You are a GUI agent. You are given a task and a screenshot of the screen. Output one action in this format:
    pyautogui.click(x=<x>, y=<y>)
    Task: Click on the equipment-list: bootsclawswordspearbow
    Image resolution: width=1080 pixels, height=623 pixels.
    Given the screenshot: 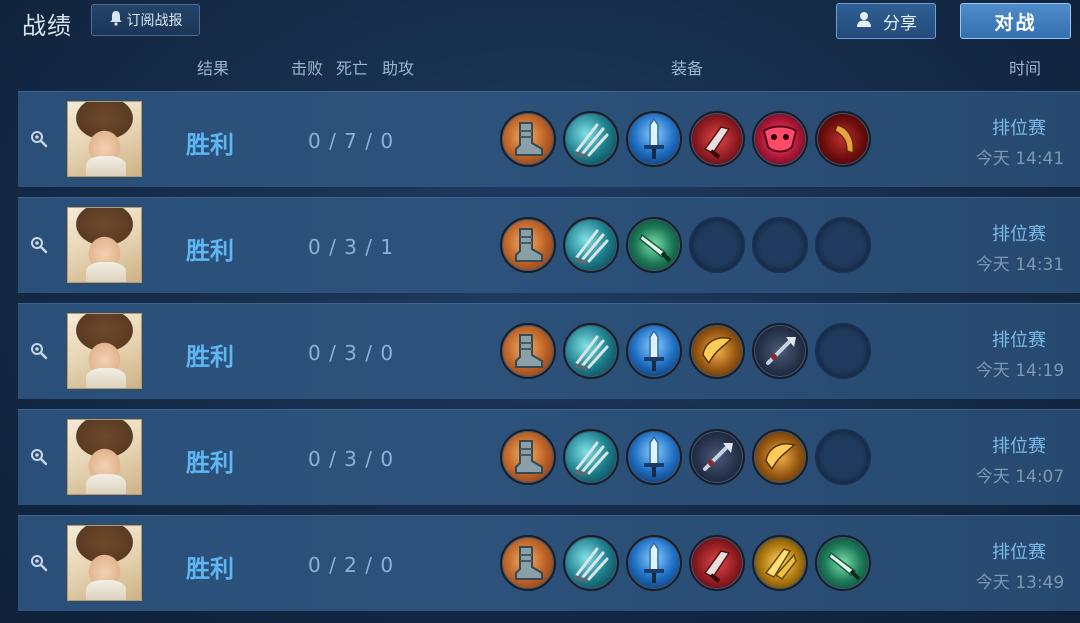 What is the action you would take?
    pyautogui.click(x=685, y=457)
    